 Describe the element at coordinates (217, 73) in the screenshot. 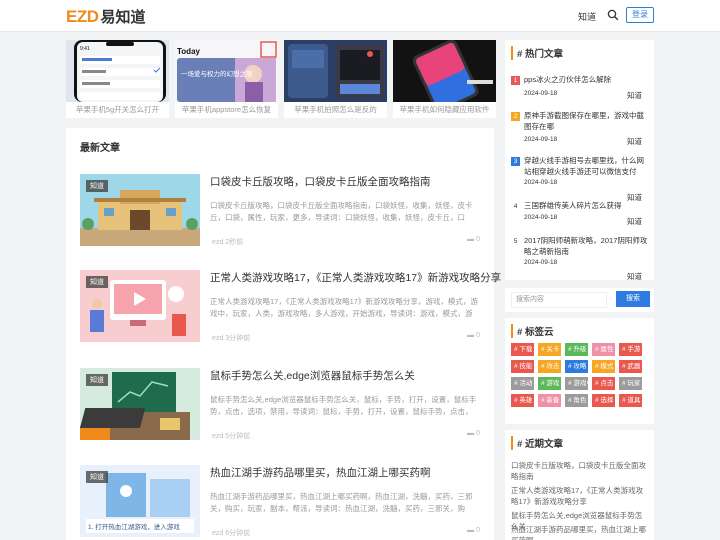

I see `banner-text: 一场爱与权力的幻想之旅` at that location.